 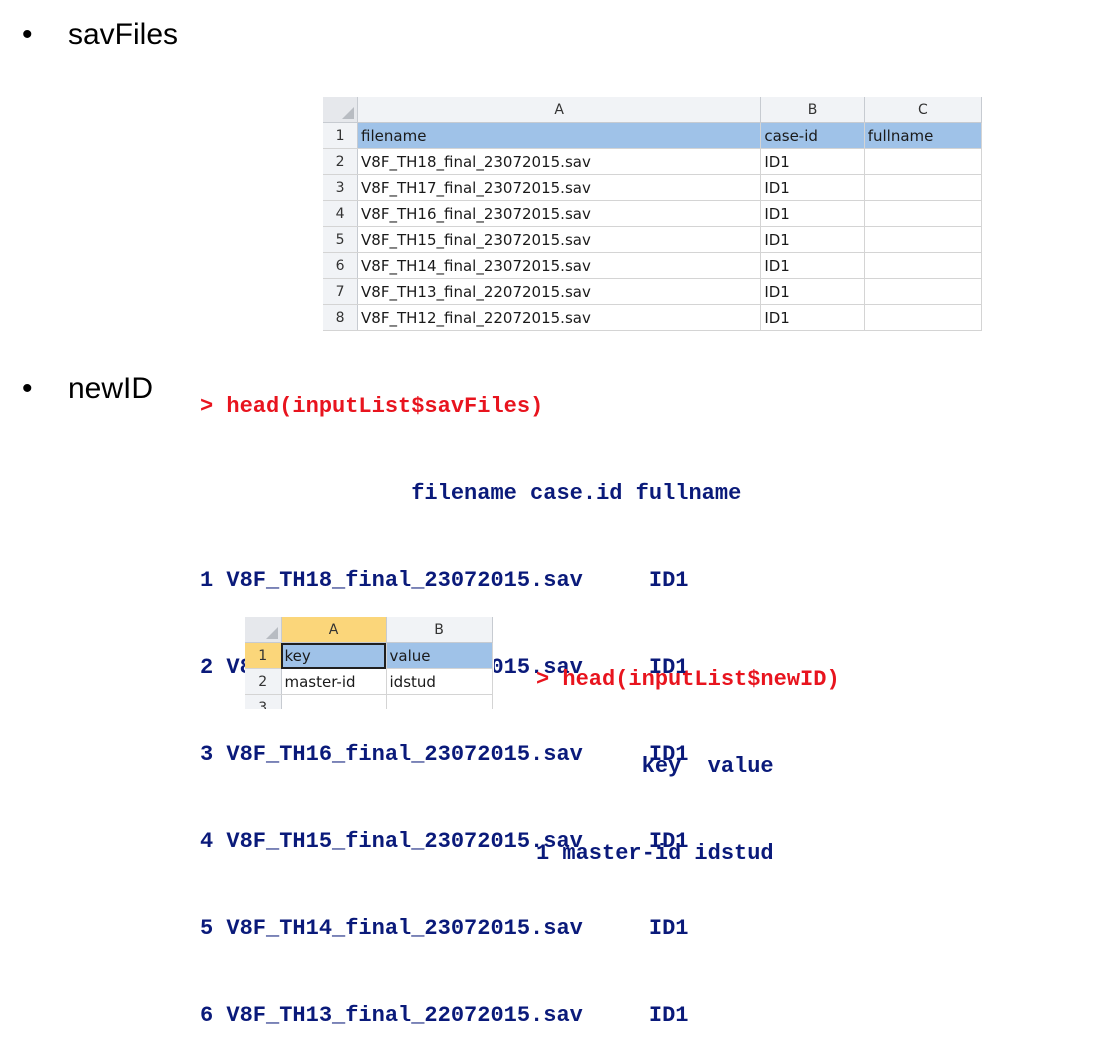 I want to click on cell: V8F_TH12_final_22072015.sav, so click(x=559, y=317).